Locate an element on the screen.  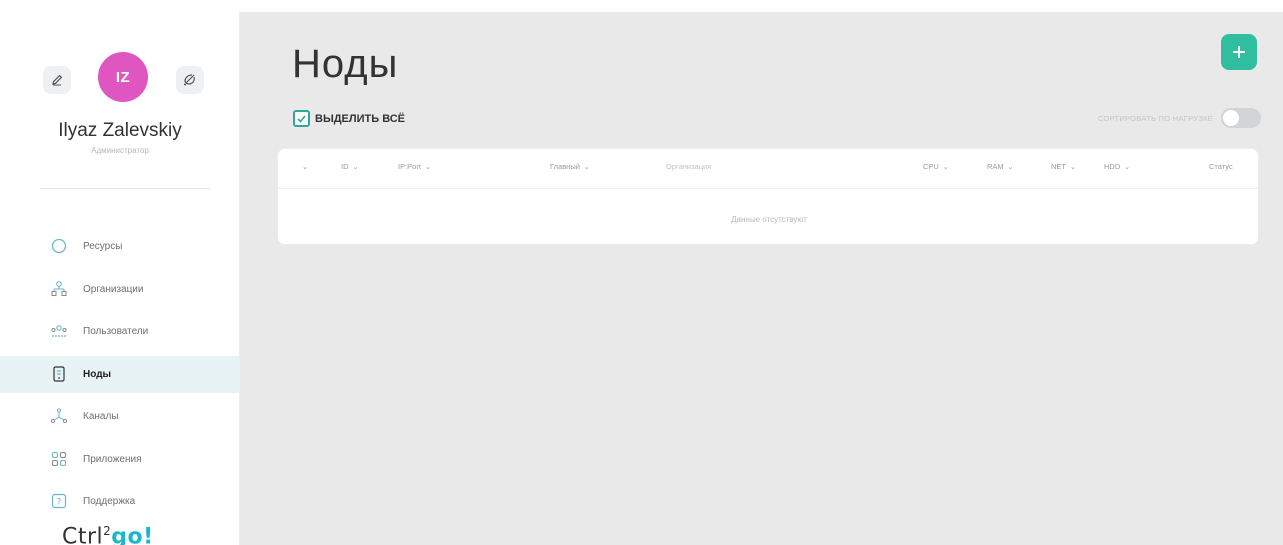
sidebar-item-resources: Ресурсы is located at coordinates (120, 246).